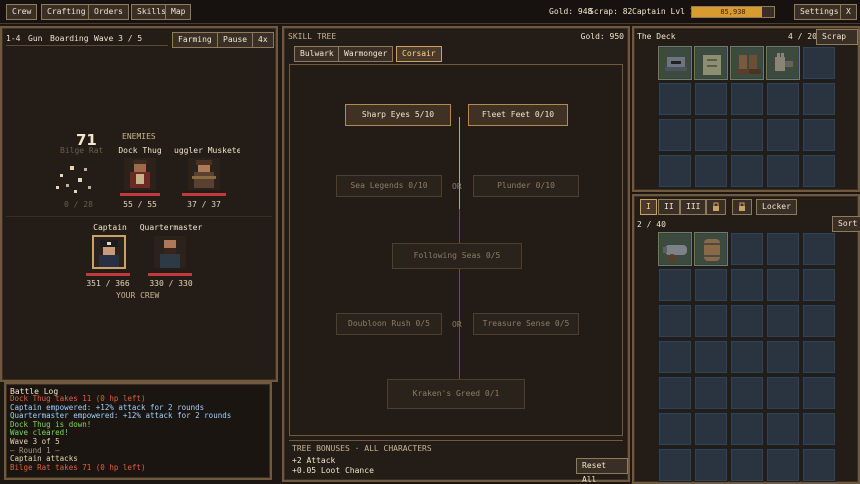 The width and height of the screenshot is (860, 484). Describe the element at coordinates (693, 207) in the screenshot. I see `locker-tab-3: III` at that location.